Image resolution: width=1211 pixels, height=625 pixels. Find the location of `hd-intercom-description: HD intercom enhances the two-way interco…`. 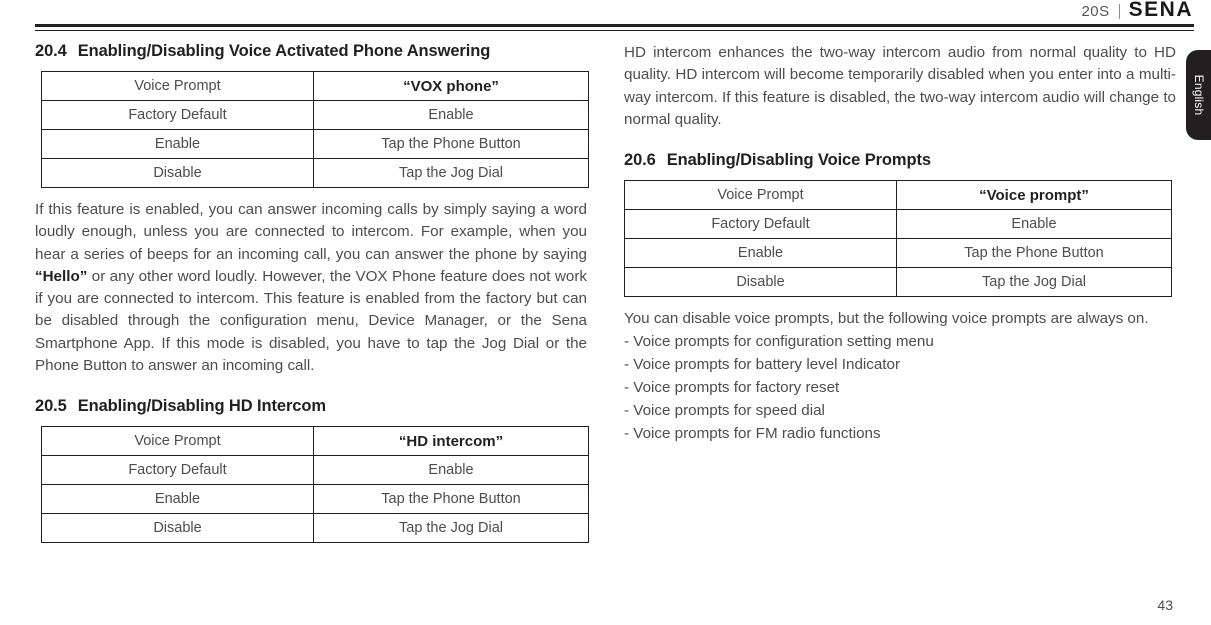

hd-intercom-description: HD intercom enhances the two-way interco… is located at coordinates (900, 86).